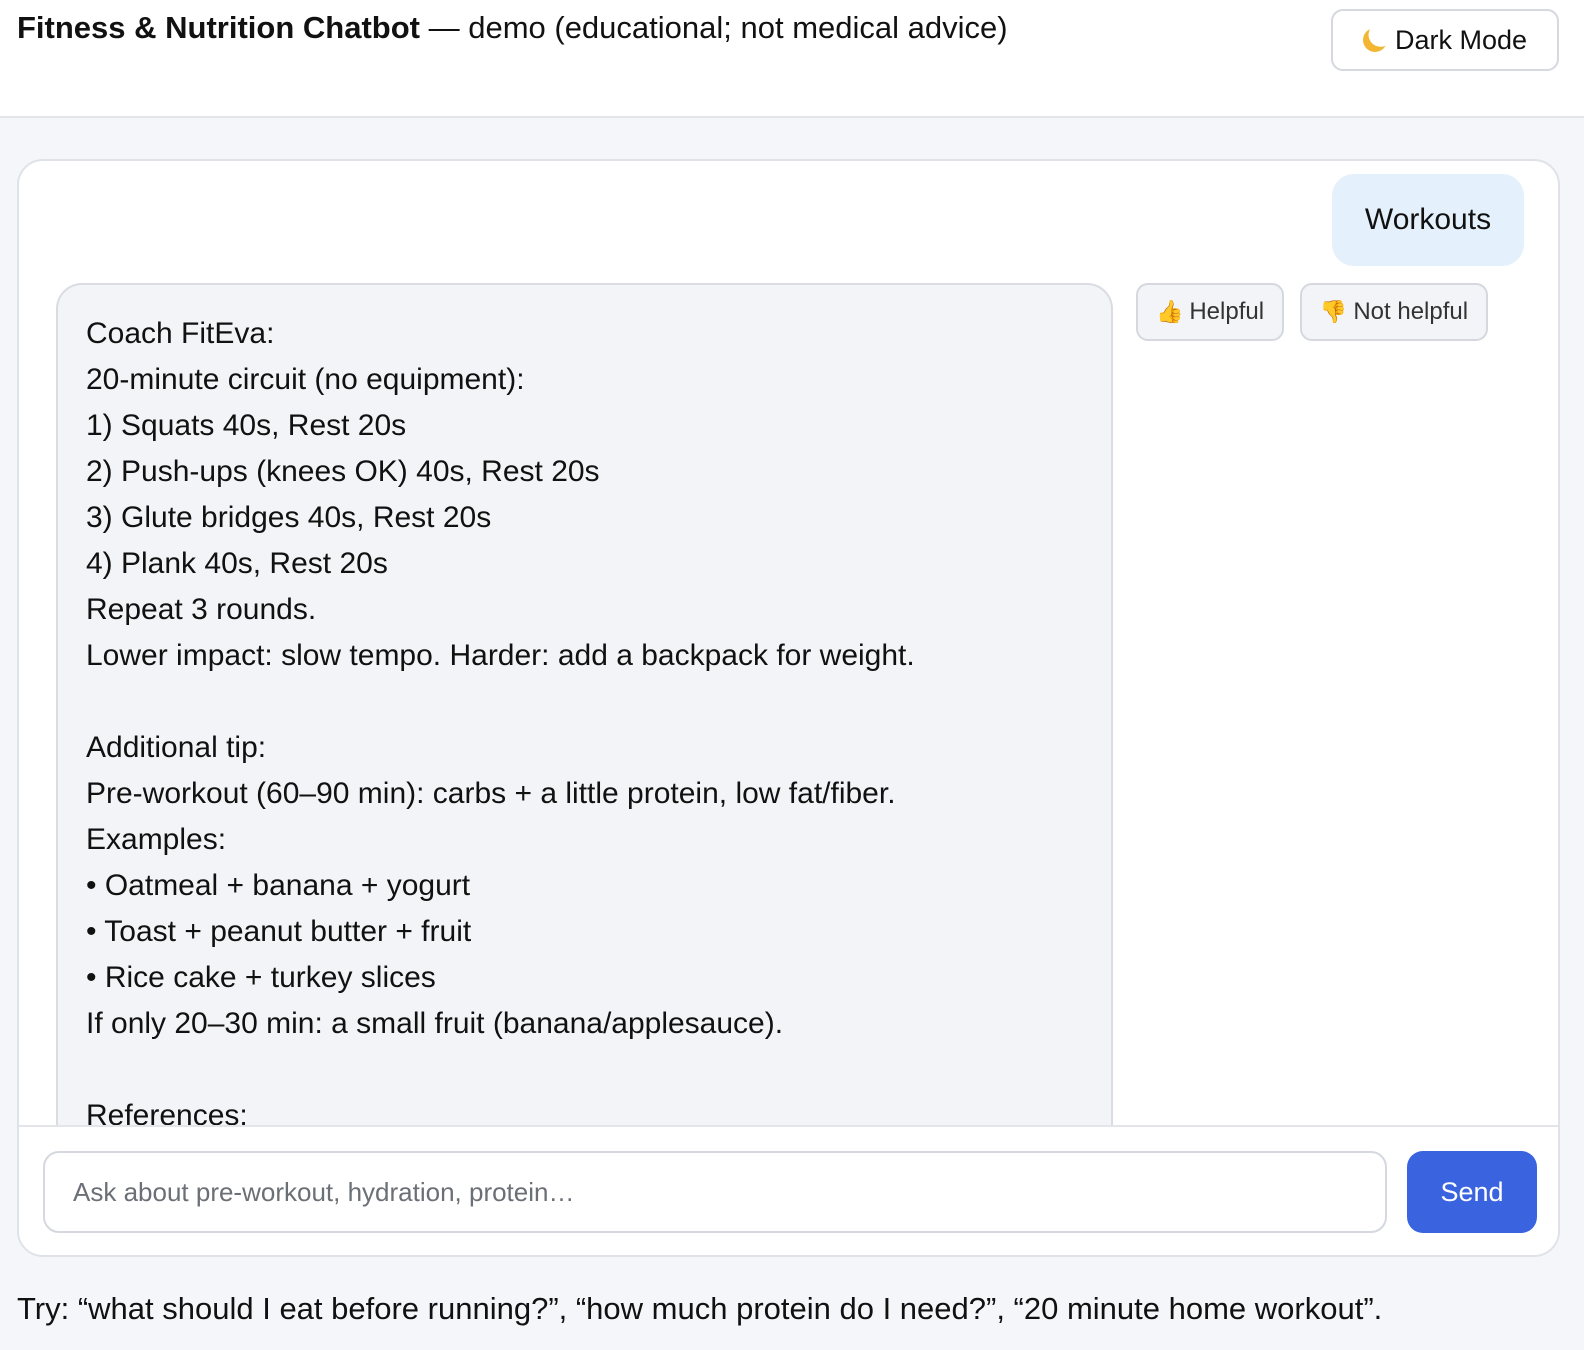 Image resolution: width=1584 pixels, height=1350 pixels. What do you see at coordinates (305, 379) in the screenshot?
I see `bot-line: 20-minute circuit (no equipment):` at bounding box center [305, 379].